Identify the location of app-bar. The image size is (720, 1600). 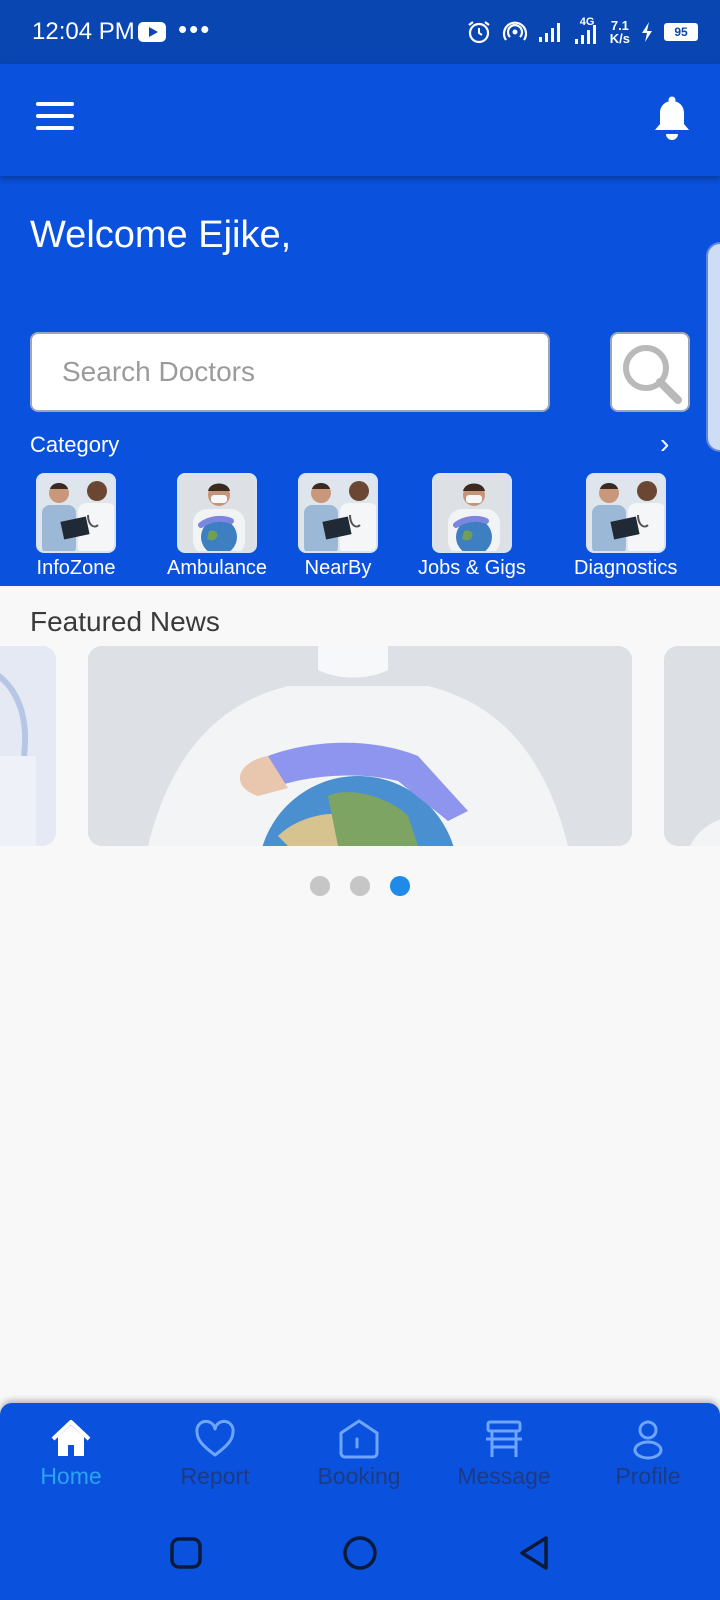
(360, 120).